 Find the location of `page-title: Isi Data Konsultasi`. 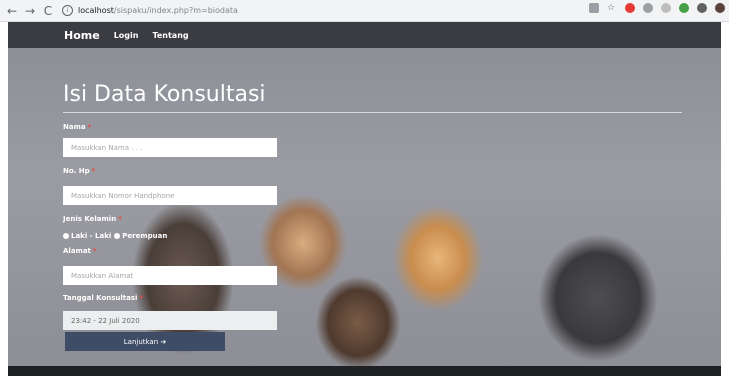

page-title: Isi Data Konsultasi is located at coordinates (164, 94).